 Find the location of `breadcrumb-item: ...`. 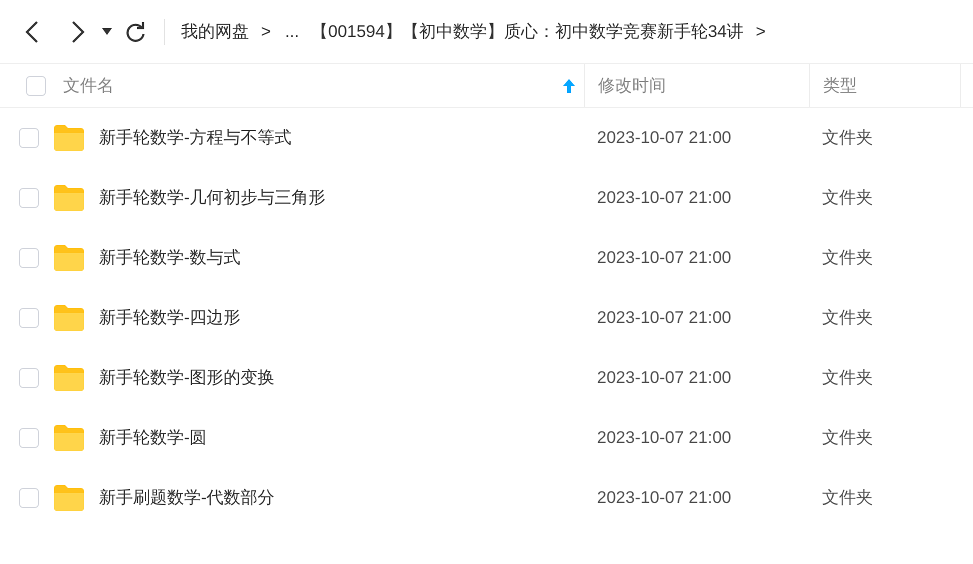

breadcrumb-item: ... is located at coordinates (292, 31).